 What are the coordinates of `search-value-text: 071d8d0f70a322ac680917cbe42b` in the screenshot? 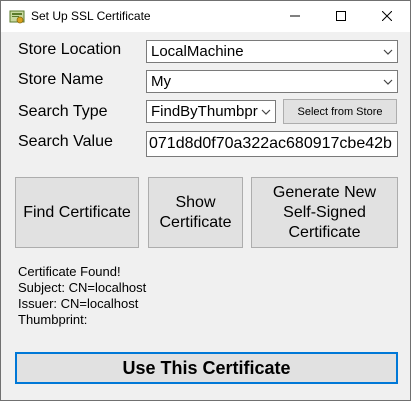 It's located at (270, 143).